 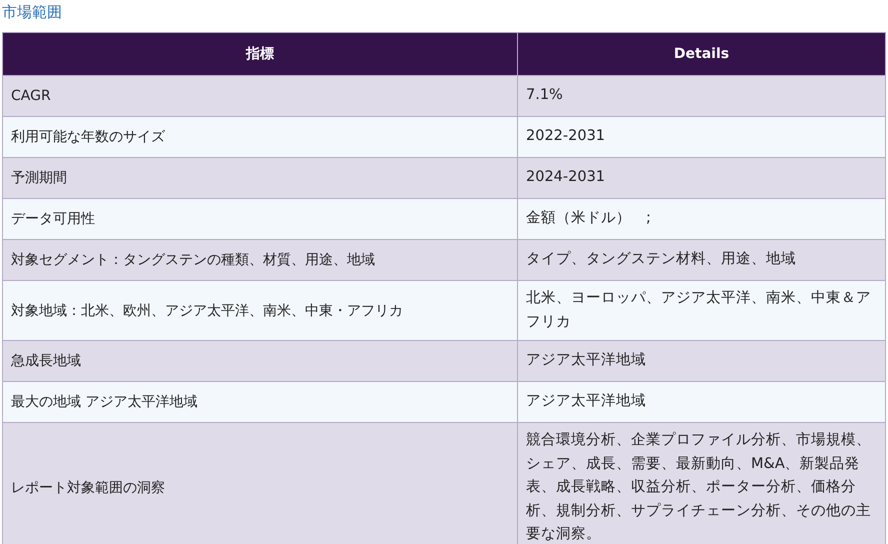 What do you see at coordinates (702, 54) in the screenshot?
I see `column-header: Details` at bounding box center [702, 54].